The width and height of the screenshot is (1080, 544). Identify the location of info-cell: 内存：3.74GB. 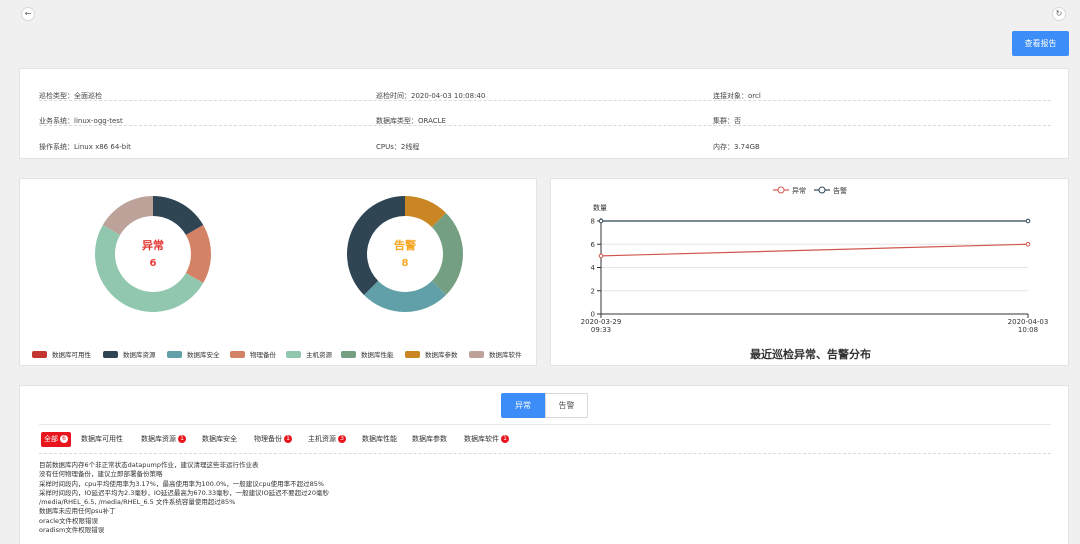
(736, 147).